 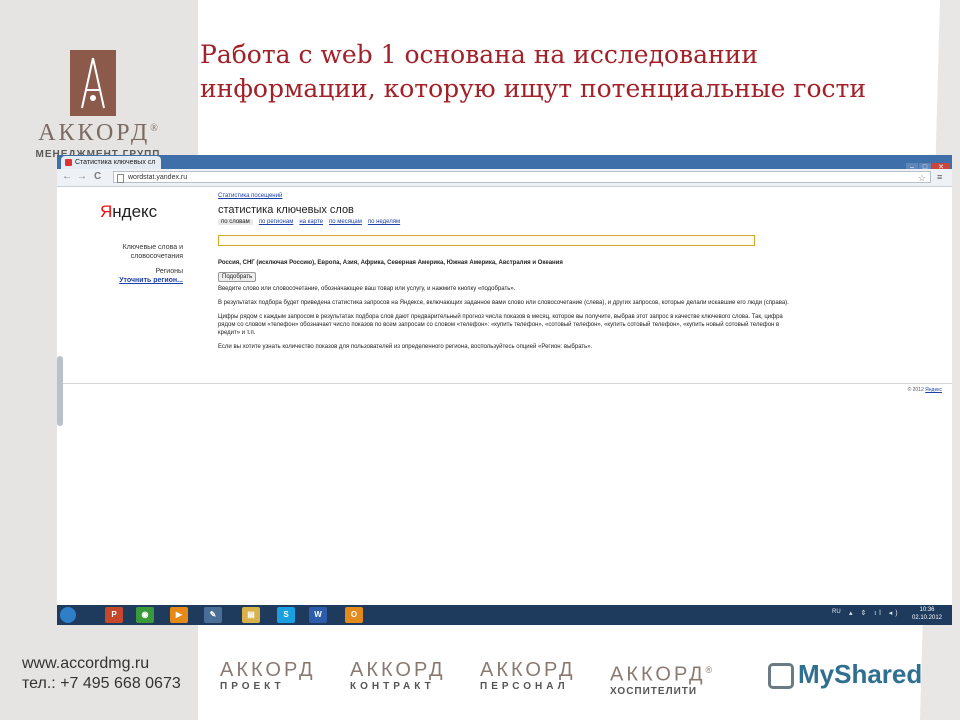 What do you see at coordinates (915, 390) in the screenshot?
I see `copyright-text: © 2012` at bounding box center [915, 390].